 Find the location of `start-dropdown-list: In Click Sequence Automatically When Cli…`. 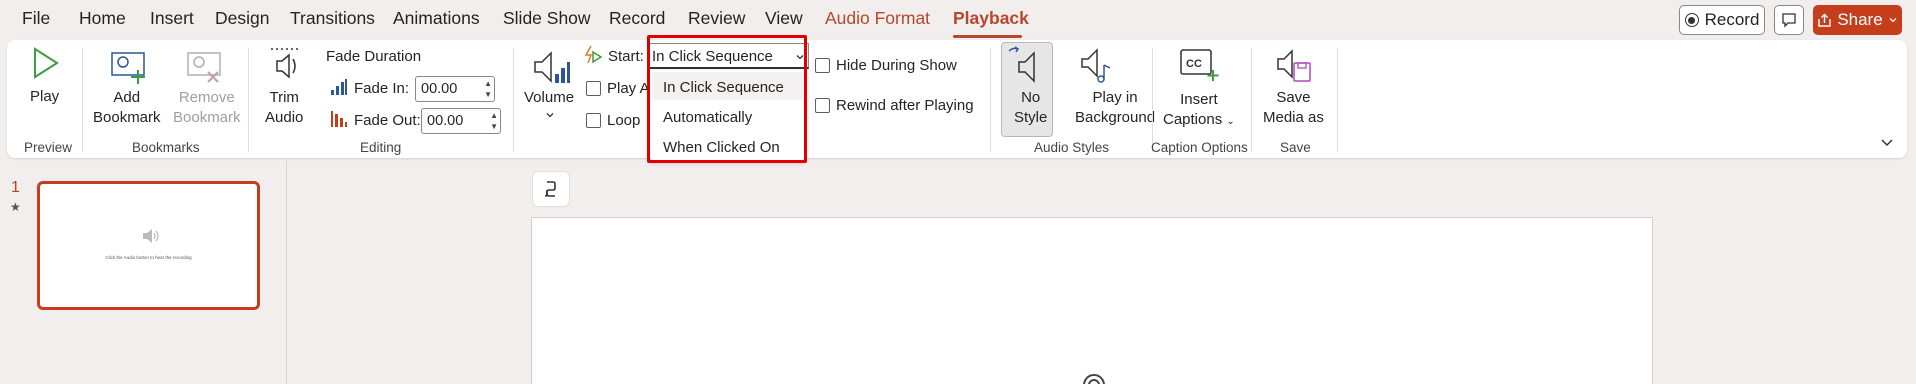

start-dropdown-list: In Click Sequence Automatically When Cli… is located at coordinates (727, 115).